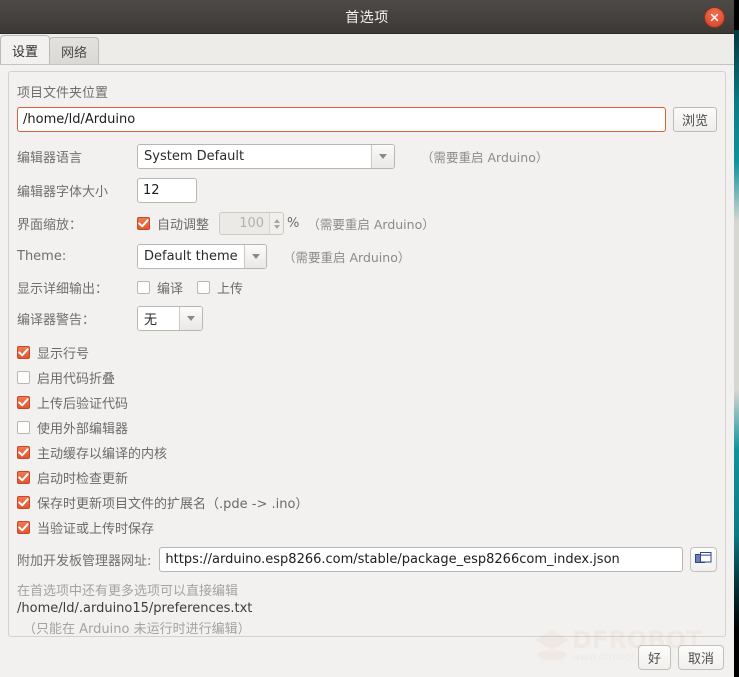 The image size is (739, 677). What do you see at coordinates (191, 256) in the screenshot?
I see `theme-value: Default theme` at bounding box center [191, 256].